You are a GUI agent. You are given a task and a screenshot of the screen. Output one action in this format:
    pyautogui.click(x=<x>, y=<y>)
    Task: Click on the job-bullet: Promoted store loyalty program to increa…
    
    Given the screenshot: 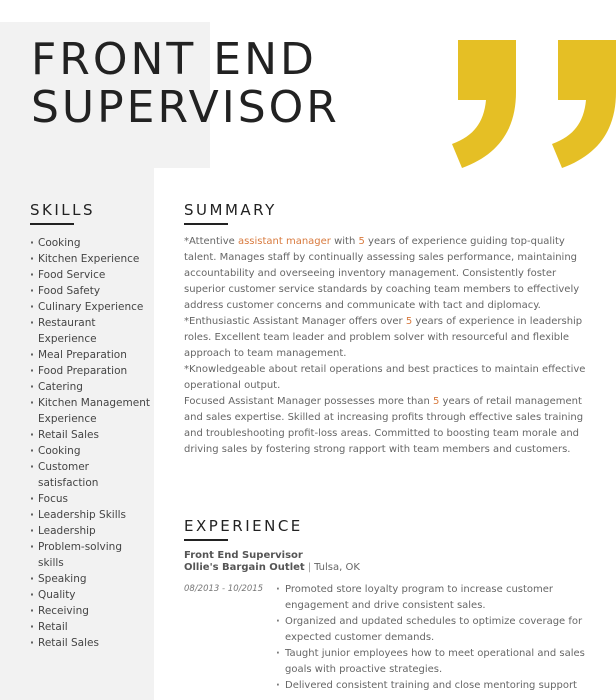 What is the action you would take?
    pyautogui.click(x=436, y=598)
    